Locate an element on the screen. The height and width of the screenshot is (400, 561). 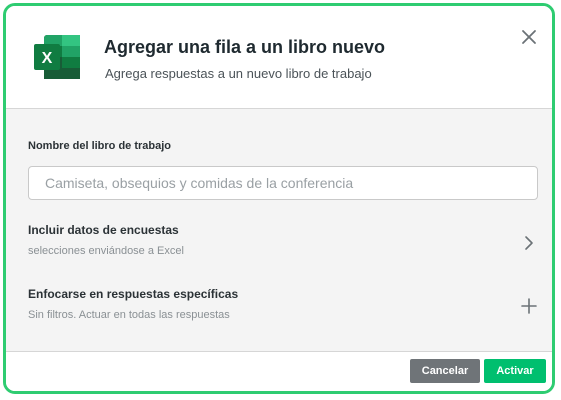
workbook-name-input is located at coordinates (283, 183).